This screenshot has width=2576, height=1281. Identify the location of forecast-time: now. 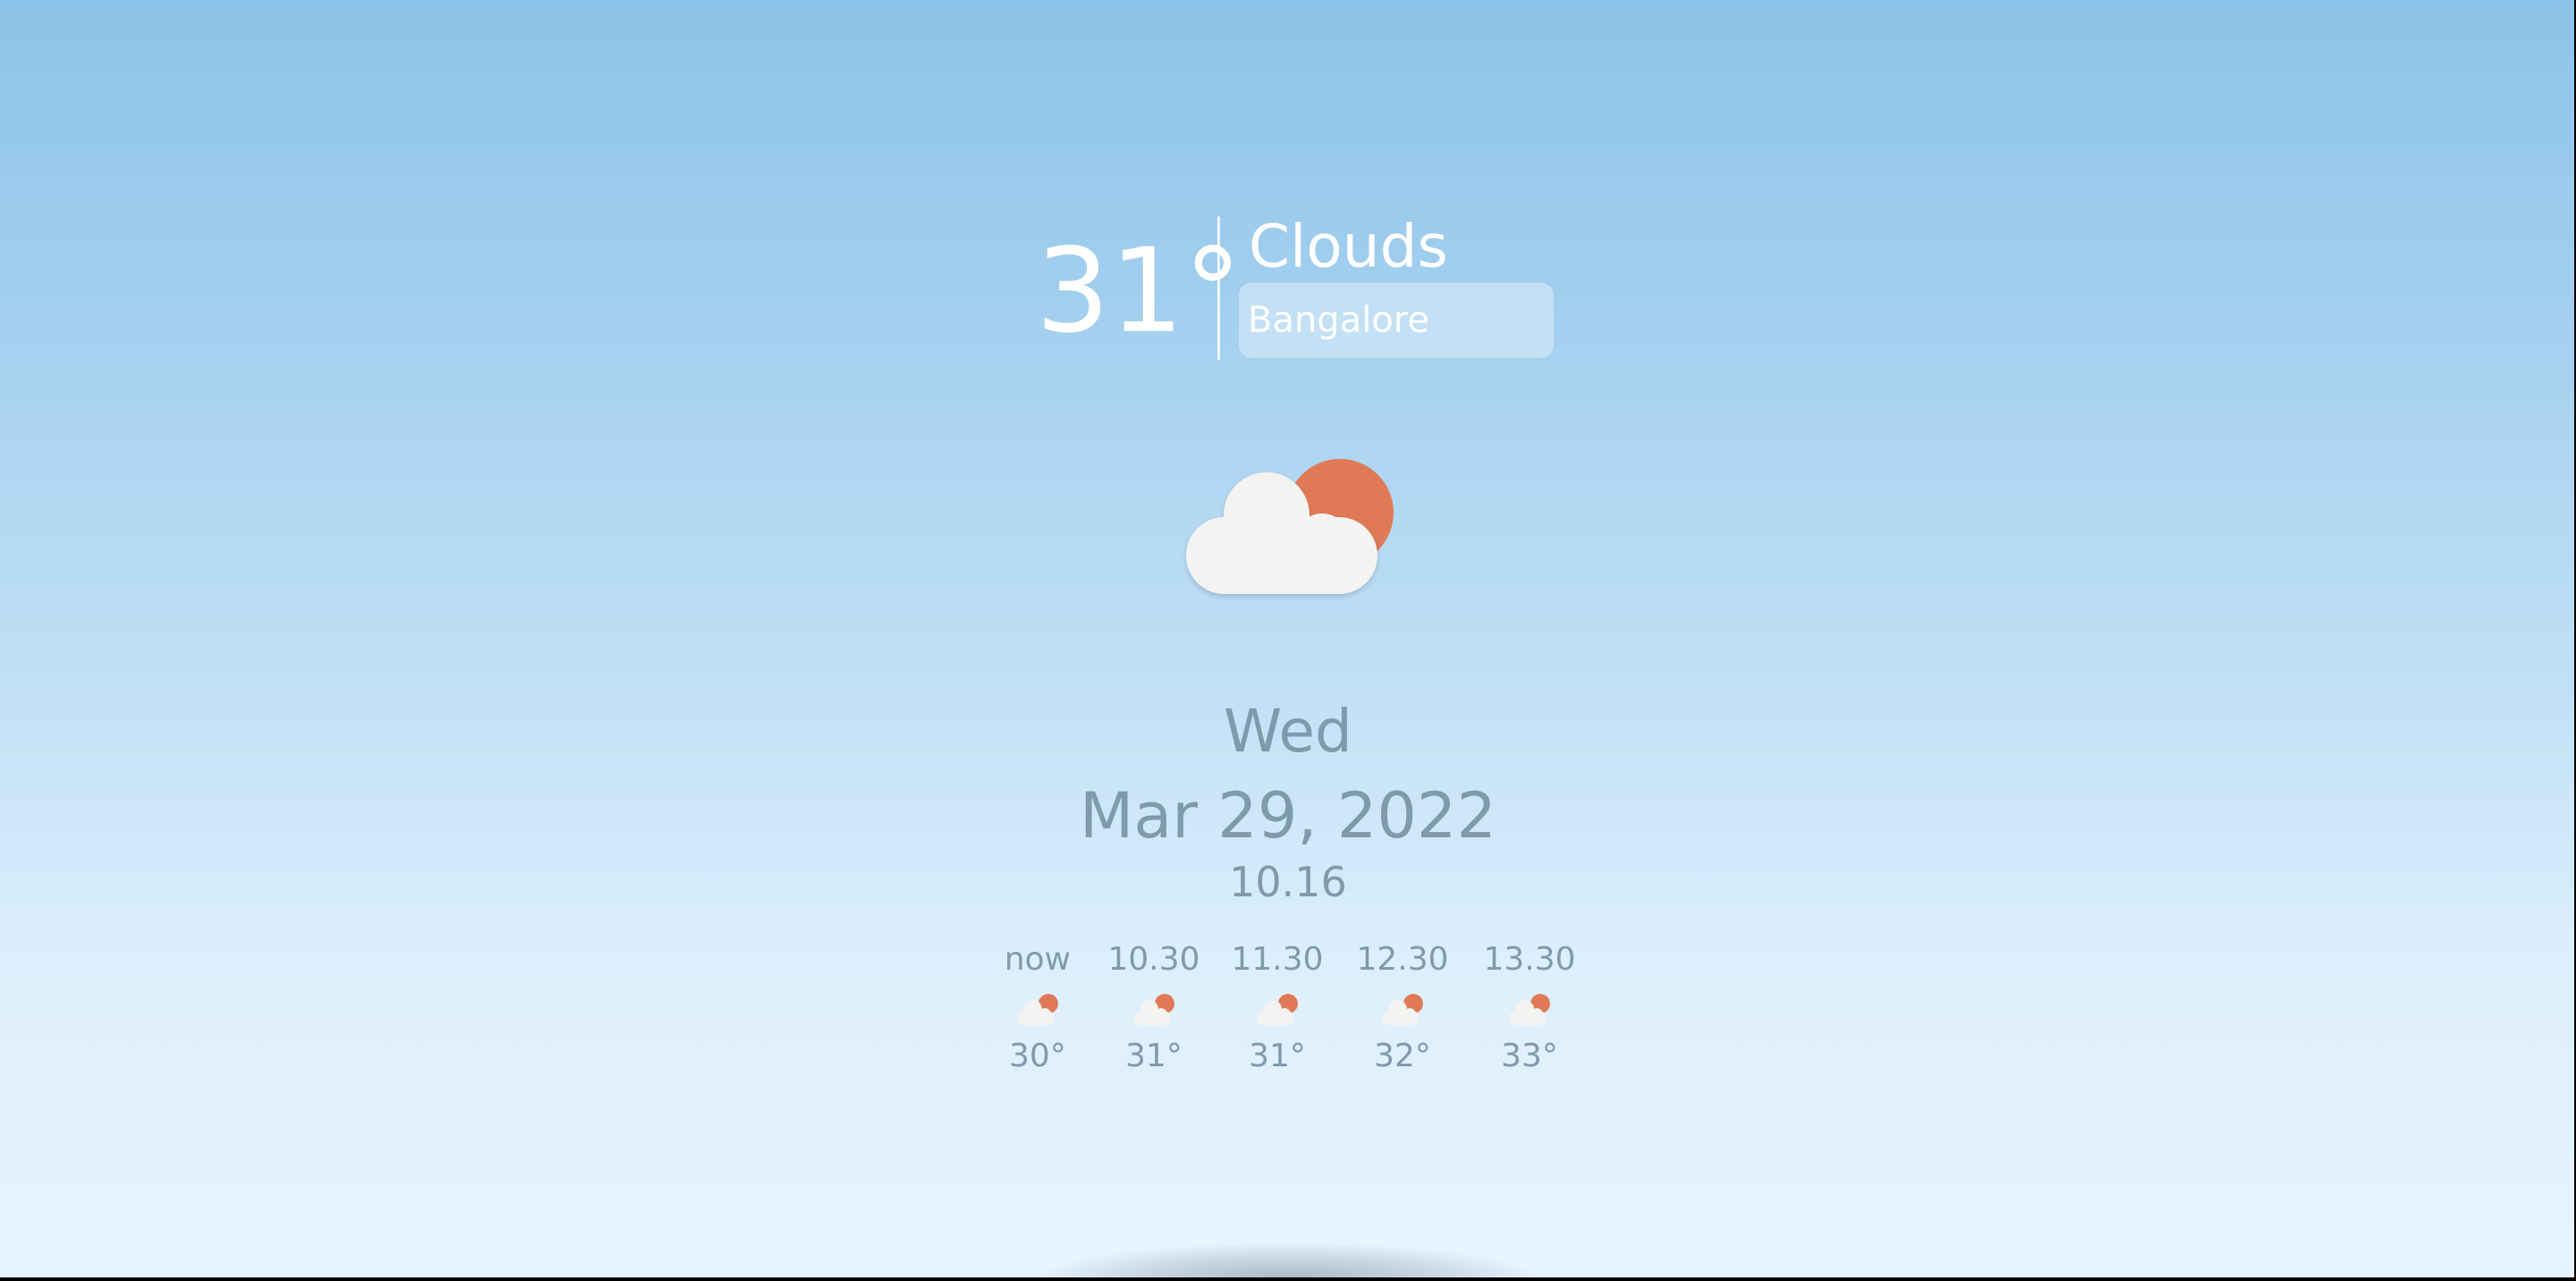
(1038, 959).